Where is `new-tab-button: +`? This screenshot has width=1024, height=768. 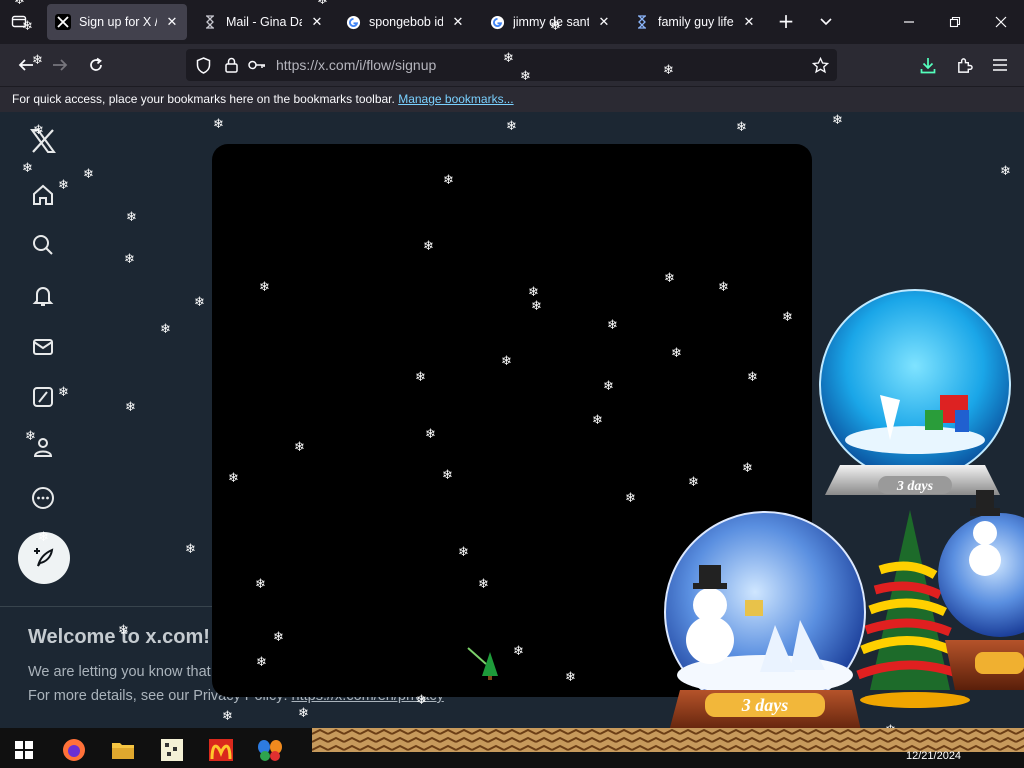
new-tab-button: + is located at coordinates (786, 22).